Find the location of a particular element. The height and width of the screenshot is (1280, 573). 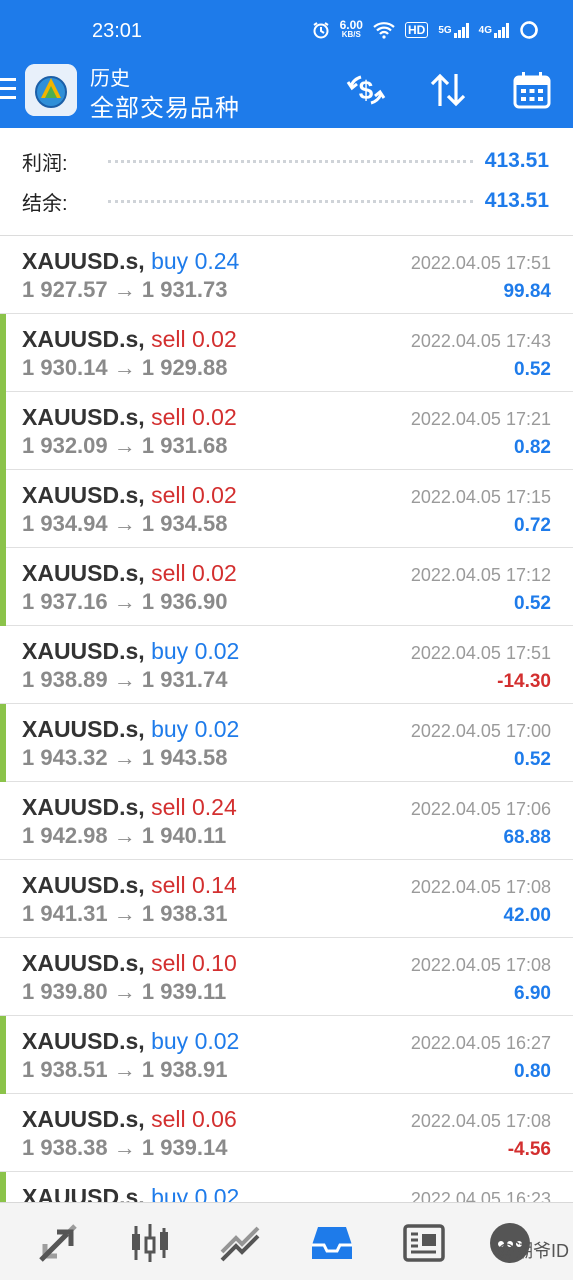

toolbar-title: 全部交易品种 is located at coordinates (165, 105).